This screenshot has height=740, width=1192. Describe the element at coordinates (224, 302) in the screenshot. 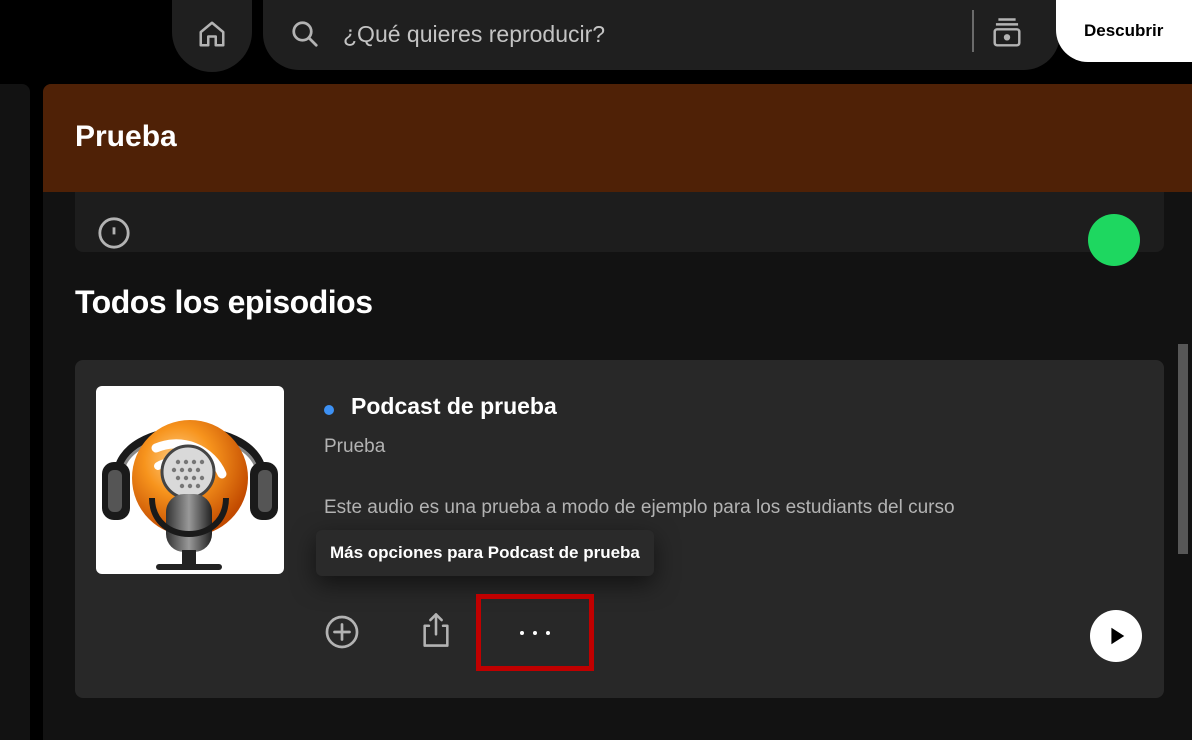

I see `section-title: Todos los episodios` at that location.